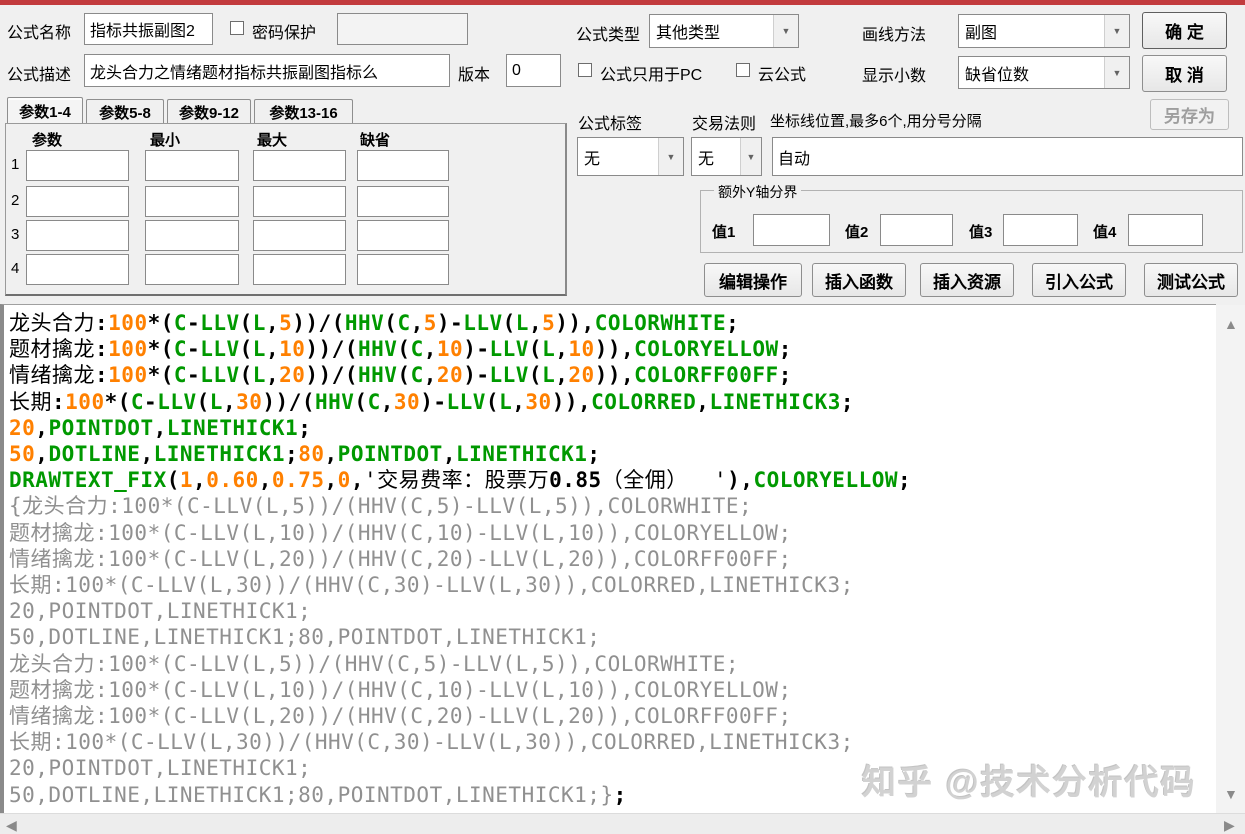  I want to click on gridline-position-input, so click(1007, 156).